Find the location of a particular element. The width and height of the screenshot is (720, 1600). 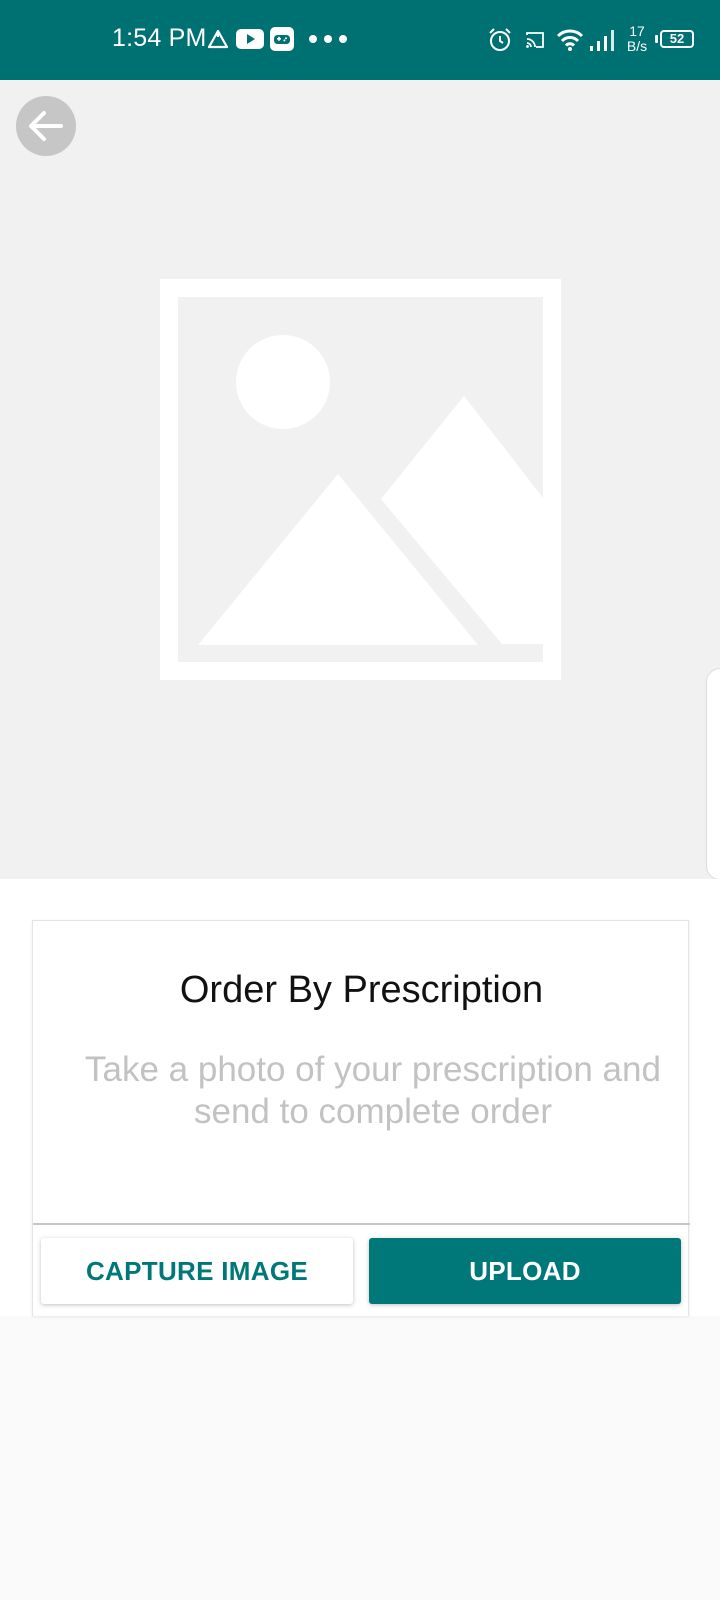

status-time: 1:54 PM is located at coordinates (159, 38).